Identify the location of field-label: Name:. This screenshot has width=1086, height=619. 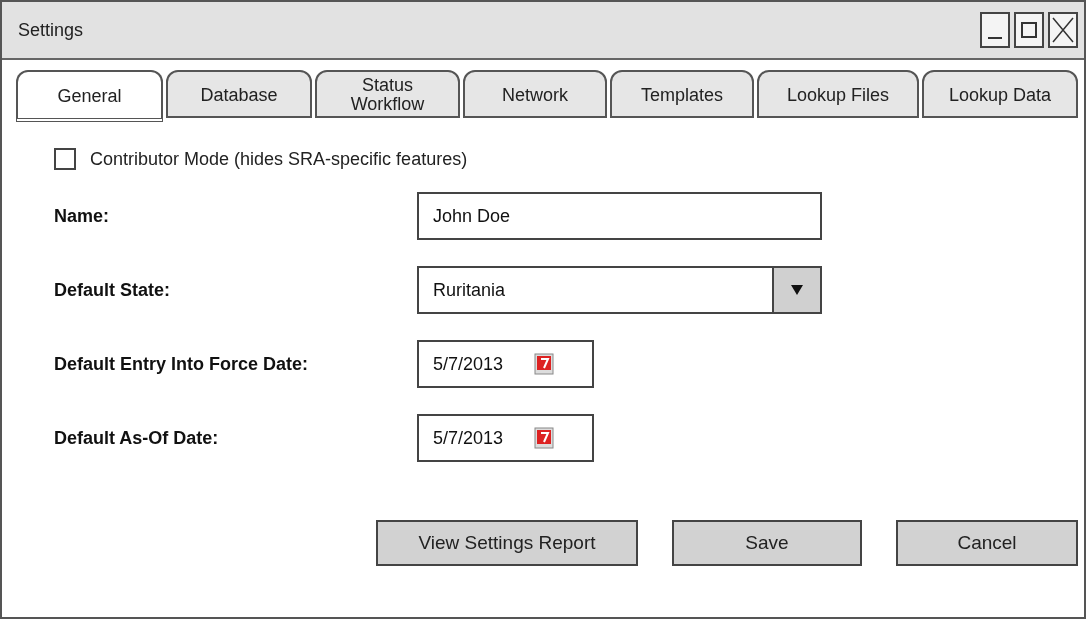
(82, 216).